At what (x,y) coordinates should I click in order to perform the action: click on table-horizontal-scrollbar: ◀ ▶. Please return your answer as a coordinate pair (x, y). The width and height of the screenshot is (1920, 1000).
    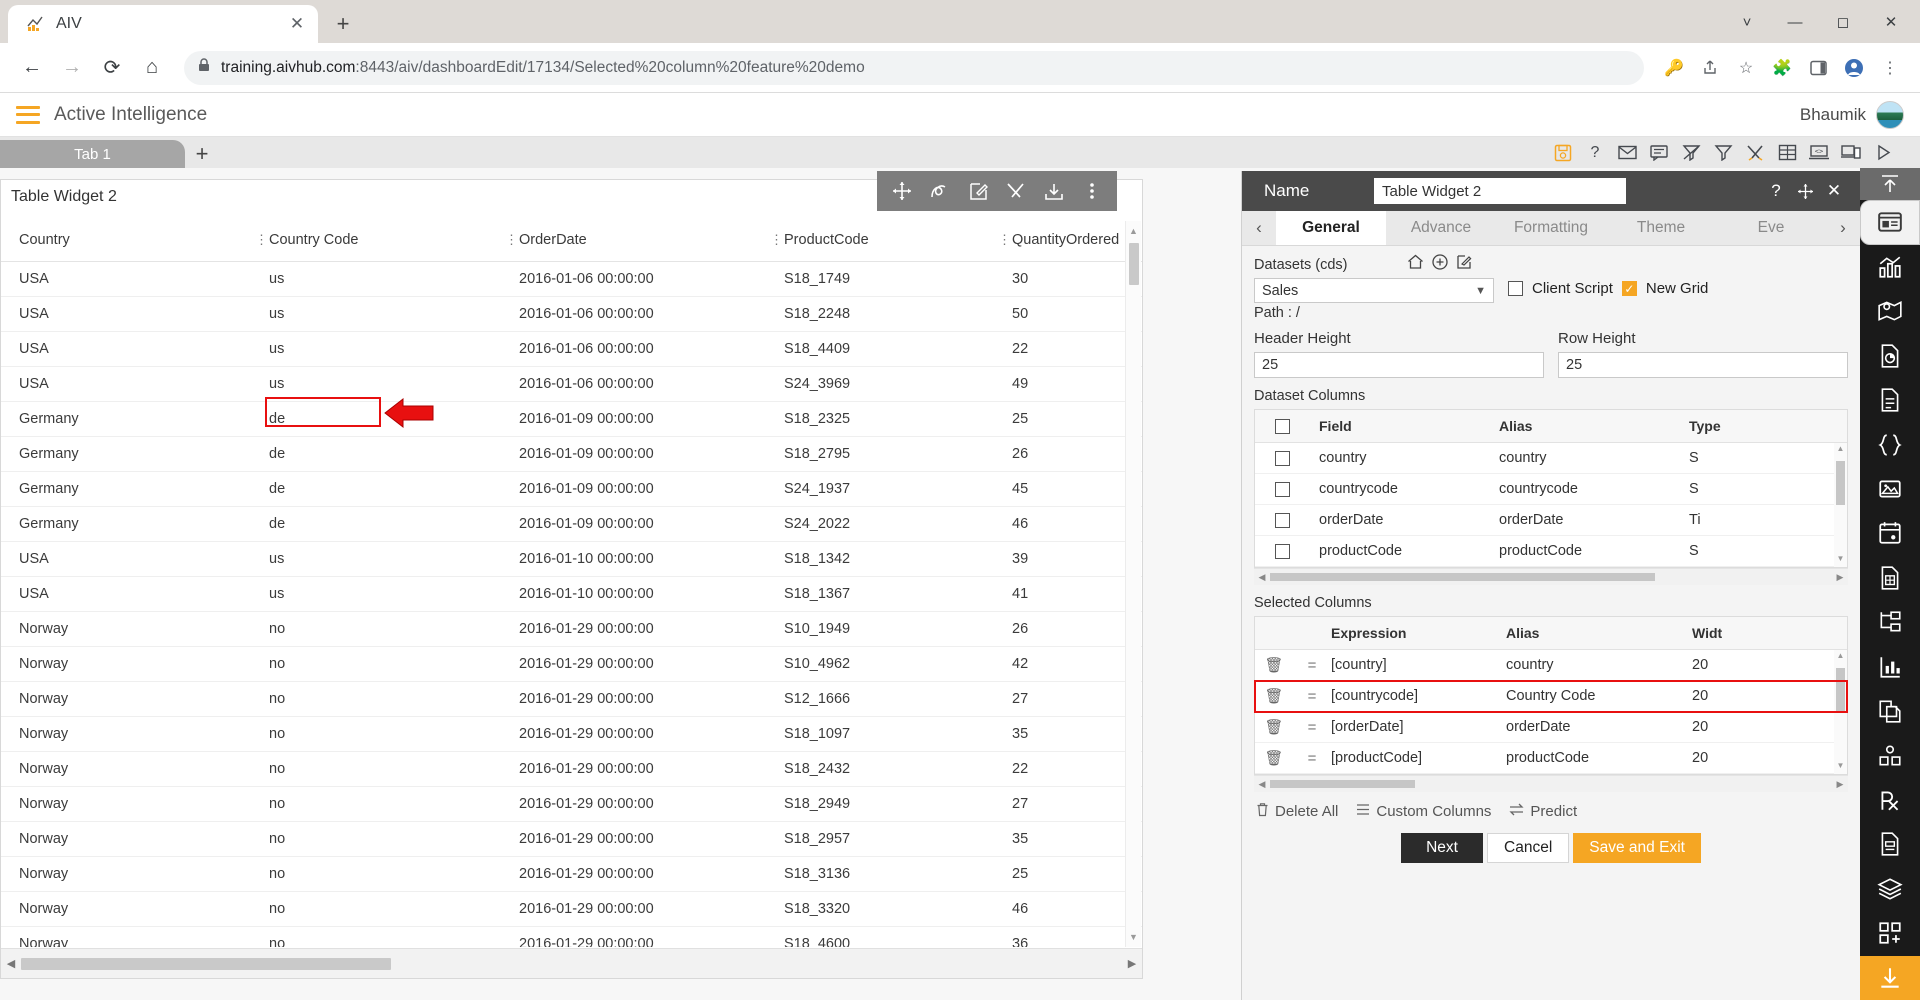
    Looking at the image, I should click on (571, 963).